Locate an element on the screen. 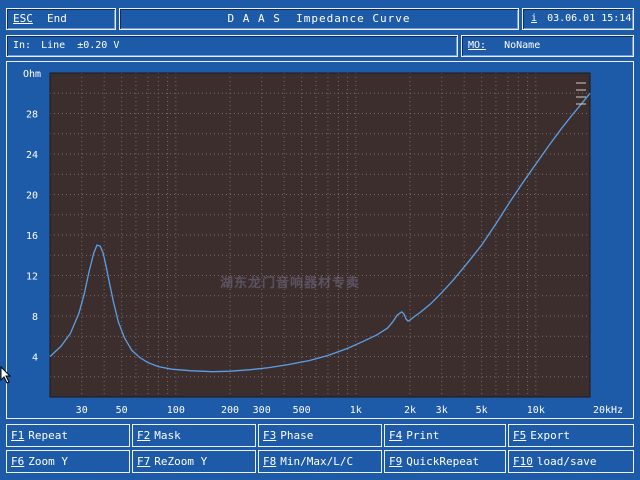  function-key-f2: F2 Mask is located at coordinates (194, 435).